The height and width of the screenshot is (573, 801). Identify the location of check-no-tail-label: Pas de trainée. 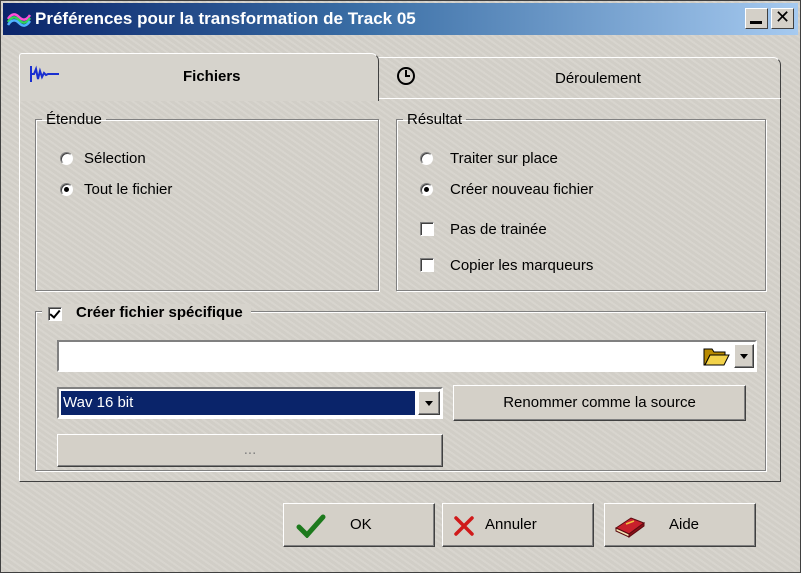
(498, 229).